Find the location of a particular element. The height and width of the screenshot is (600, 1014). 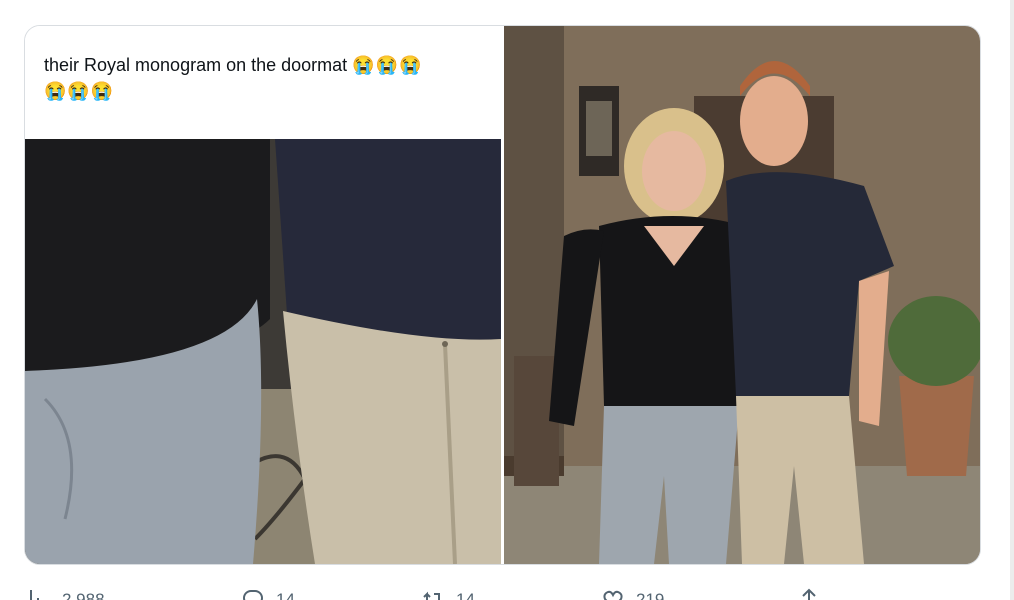

replies-count: 14 is located at coordinates (285, 595).